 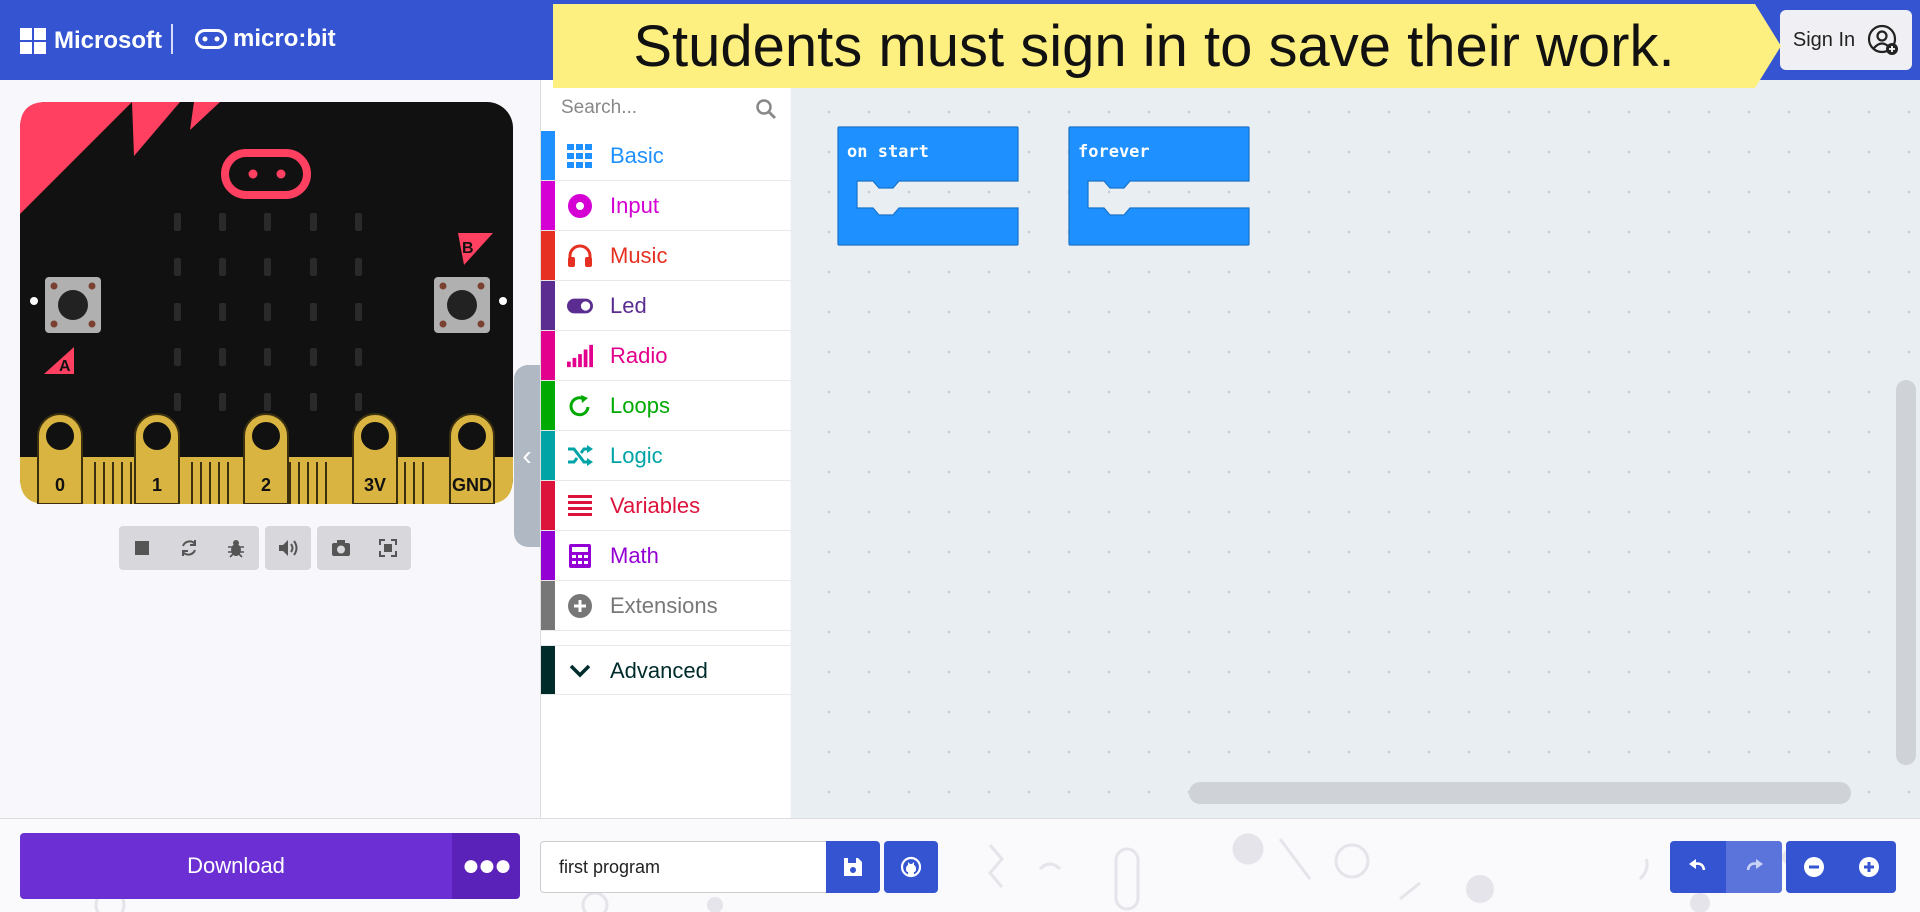 I want to click on category-label: Extensions, so click(x=664, y=605).